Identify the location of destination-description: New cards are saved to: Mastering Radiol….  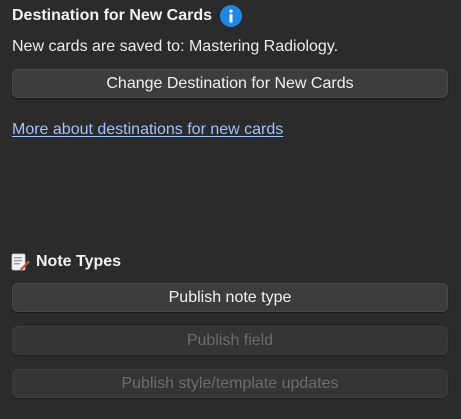
(175, 46).